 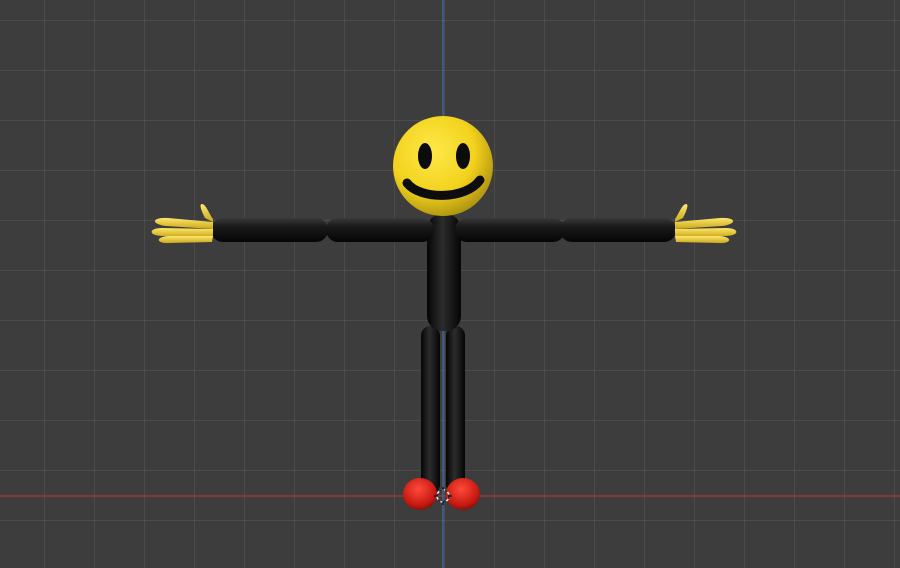 I want to click on right-eye, so click(x=463, y=156).